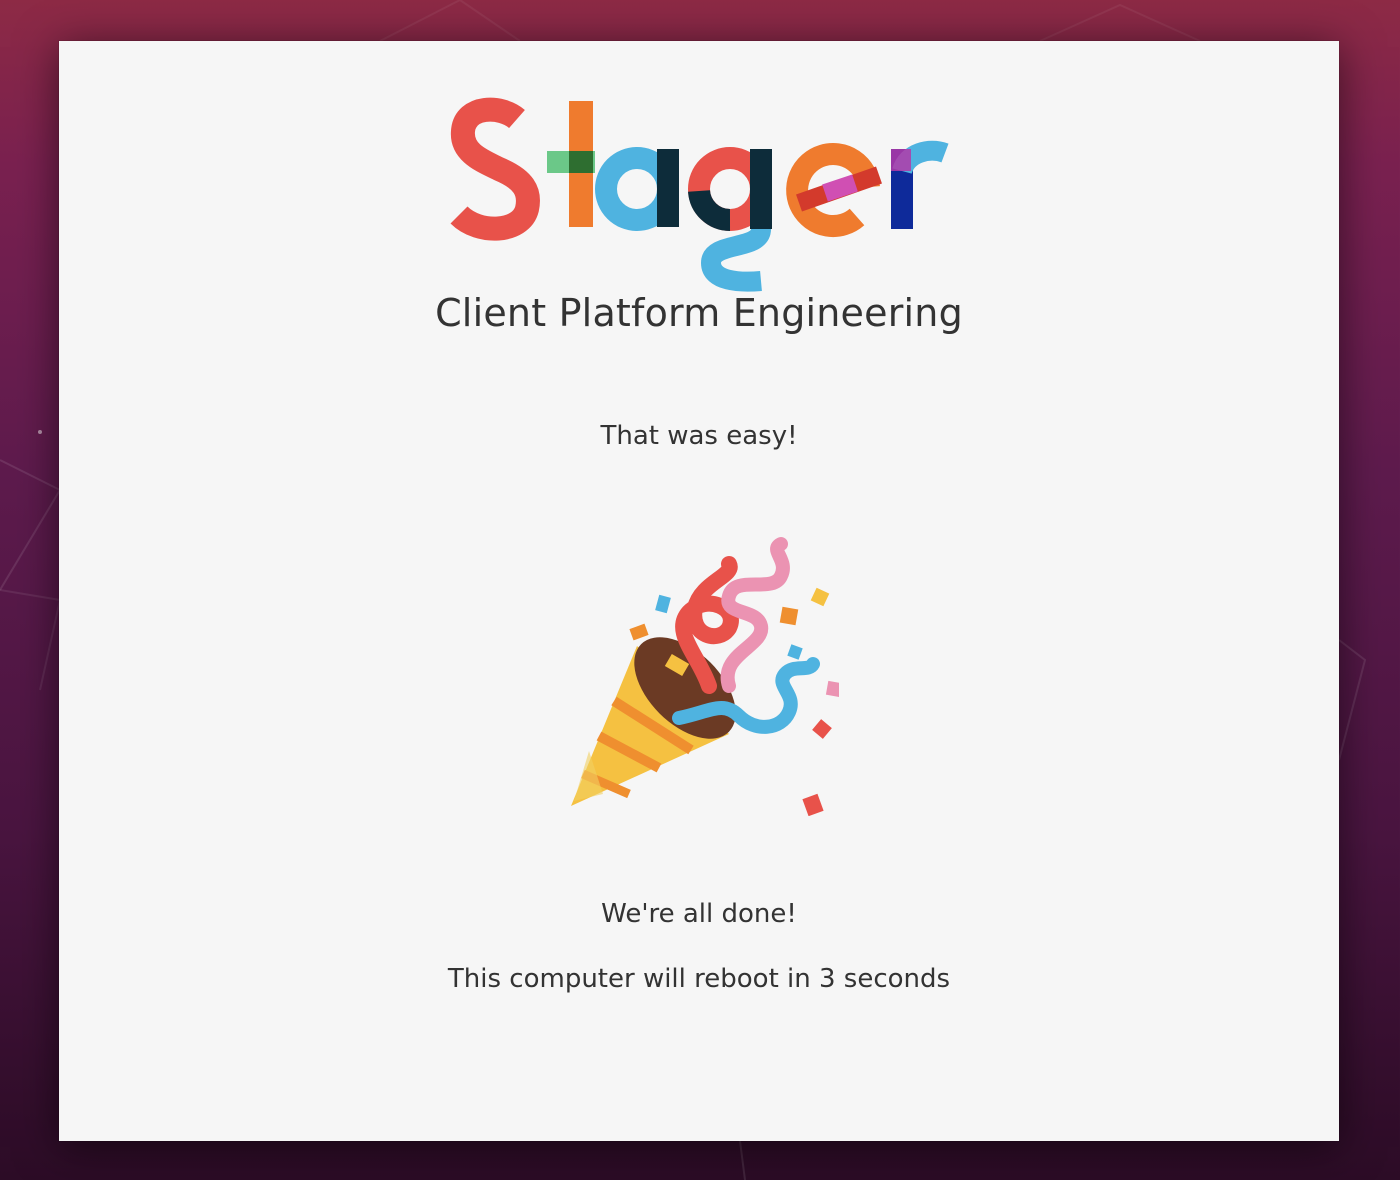 The image size is (1400, 1180). Describe the element at coordinates (699, 914) in the screenshot. I see `done-message: We're all done!` at that location.